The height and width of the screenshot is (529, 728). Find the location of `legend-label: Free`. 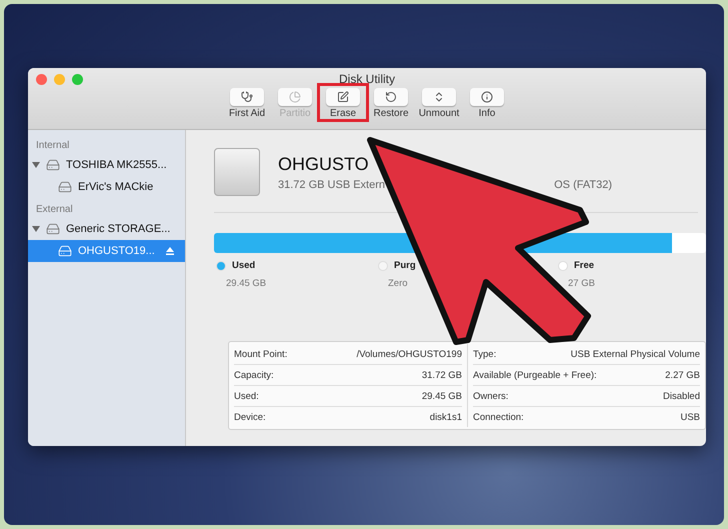

legend-label: Free is located at coordinates (584, 265).